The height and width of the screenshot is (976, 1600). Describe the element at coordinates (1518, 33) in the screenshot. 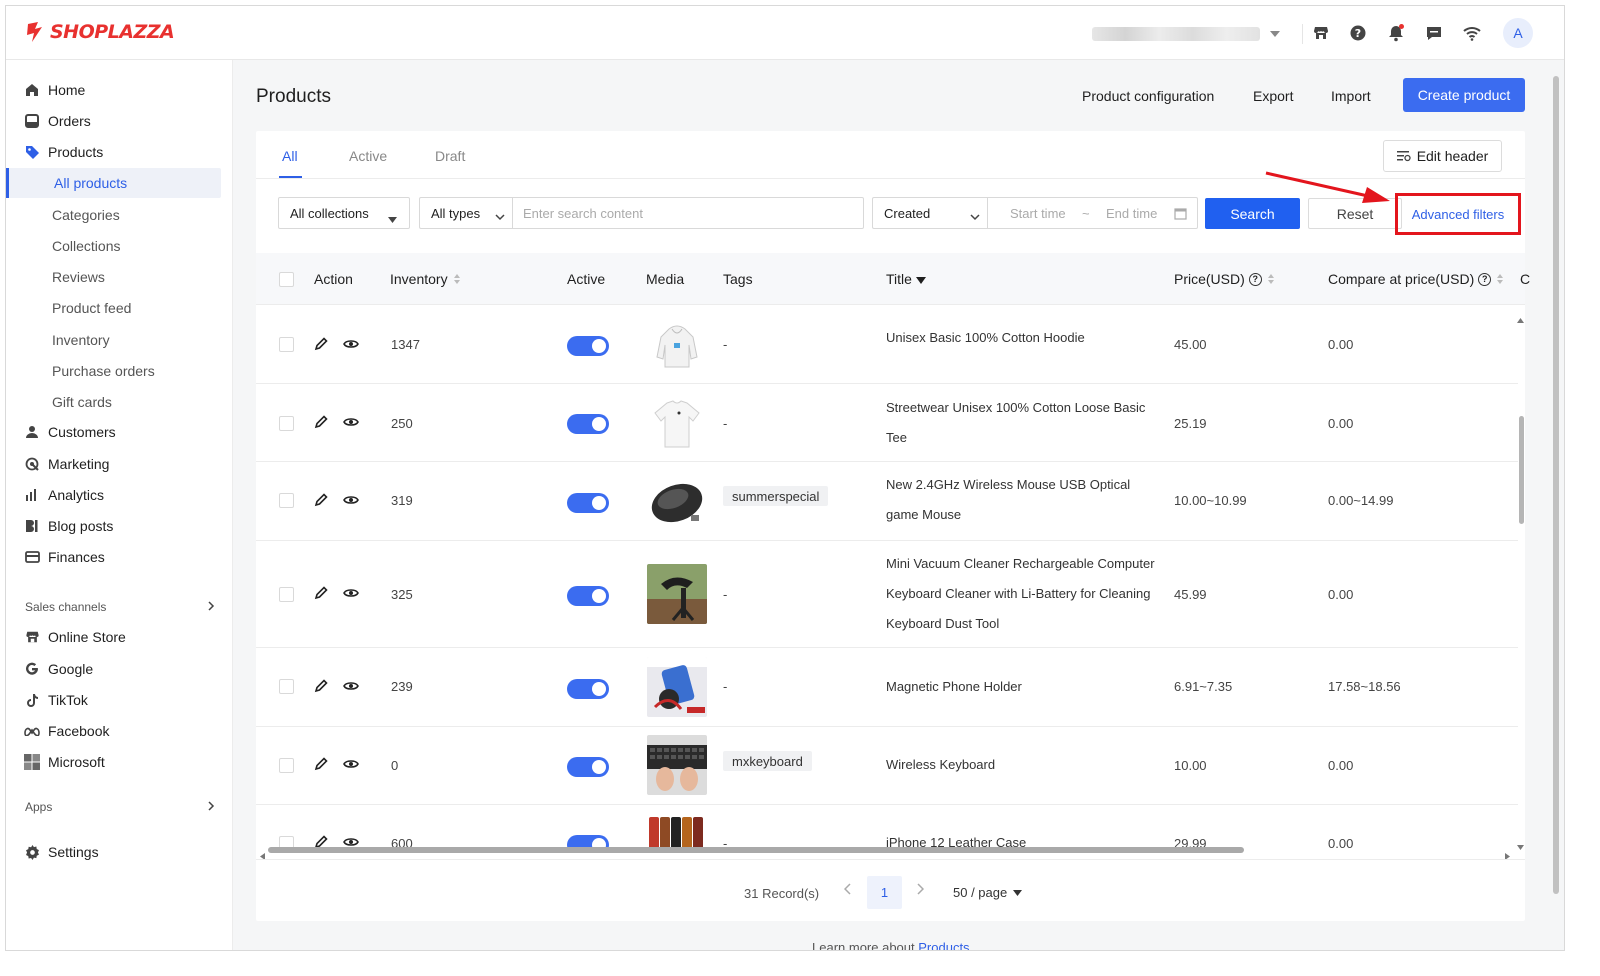

I see `avatar: A` at that location.